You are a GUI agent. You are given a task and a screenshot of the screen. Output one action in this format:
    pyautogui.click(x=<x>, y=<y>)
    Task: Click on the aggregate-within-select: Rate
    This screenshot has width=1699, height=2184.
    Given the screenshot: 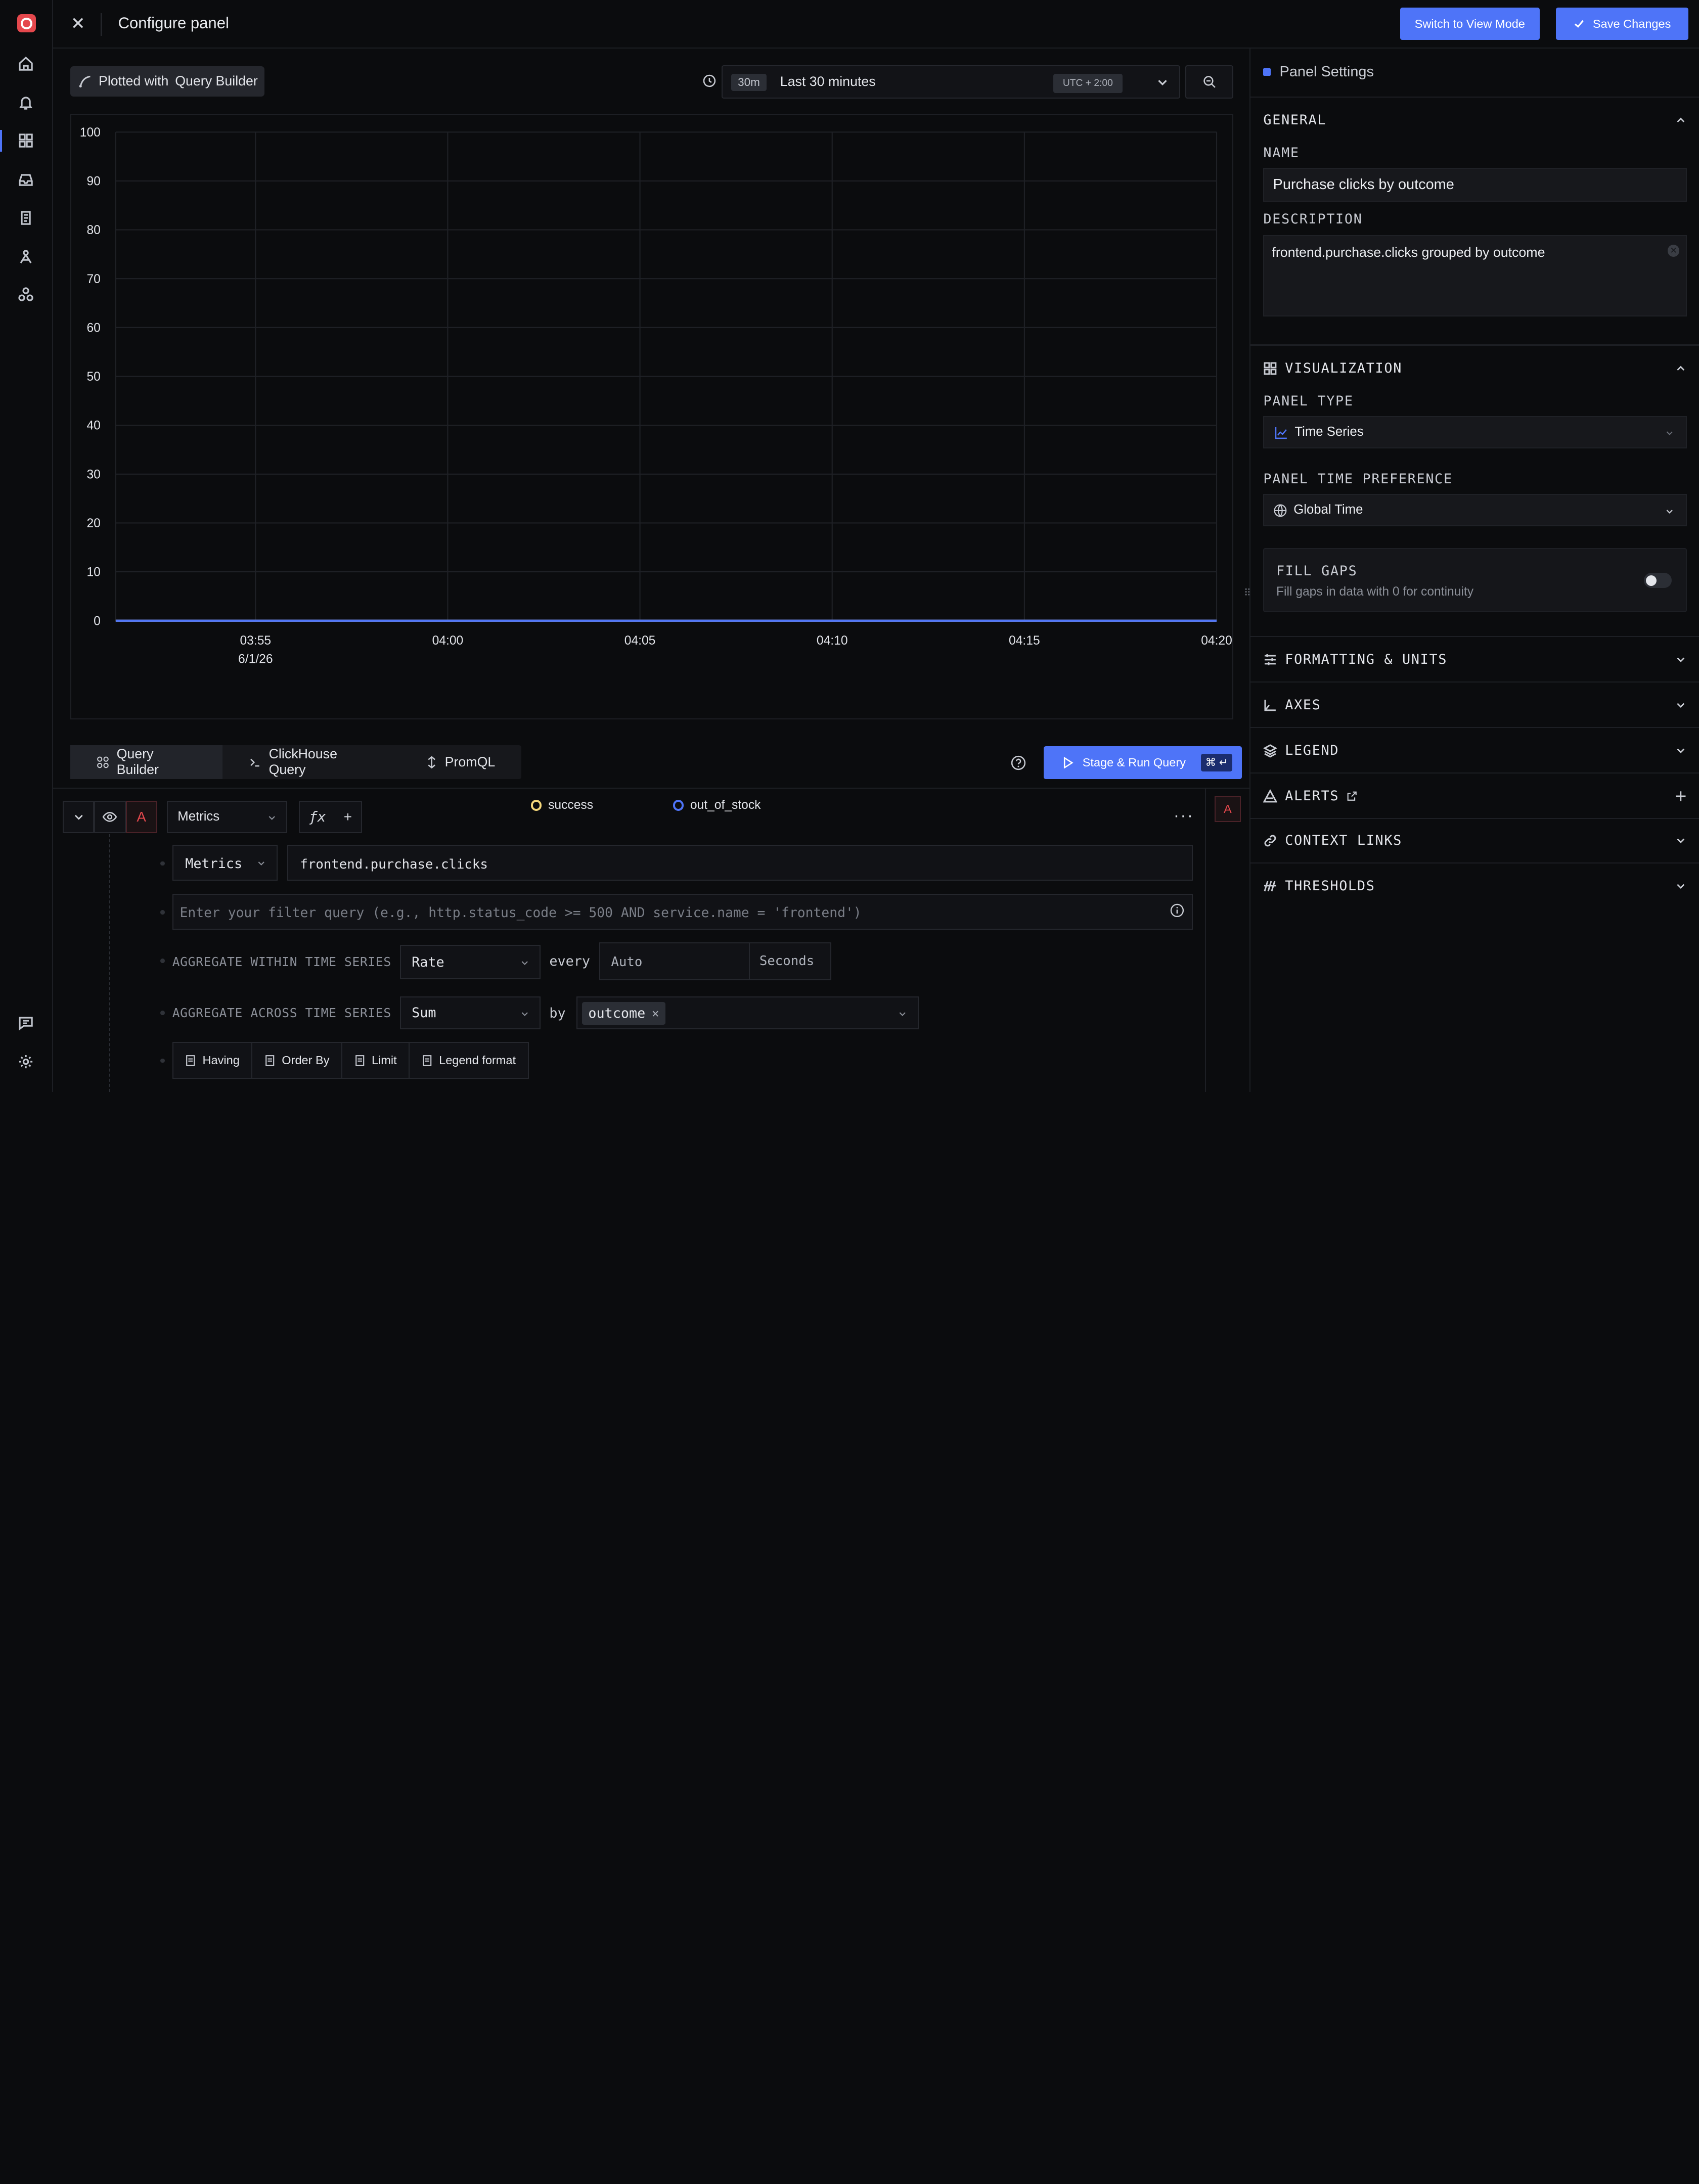 What is the action you would take?
    pyautogui.click(x=470, y=962)
    